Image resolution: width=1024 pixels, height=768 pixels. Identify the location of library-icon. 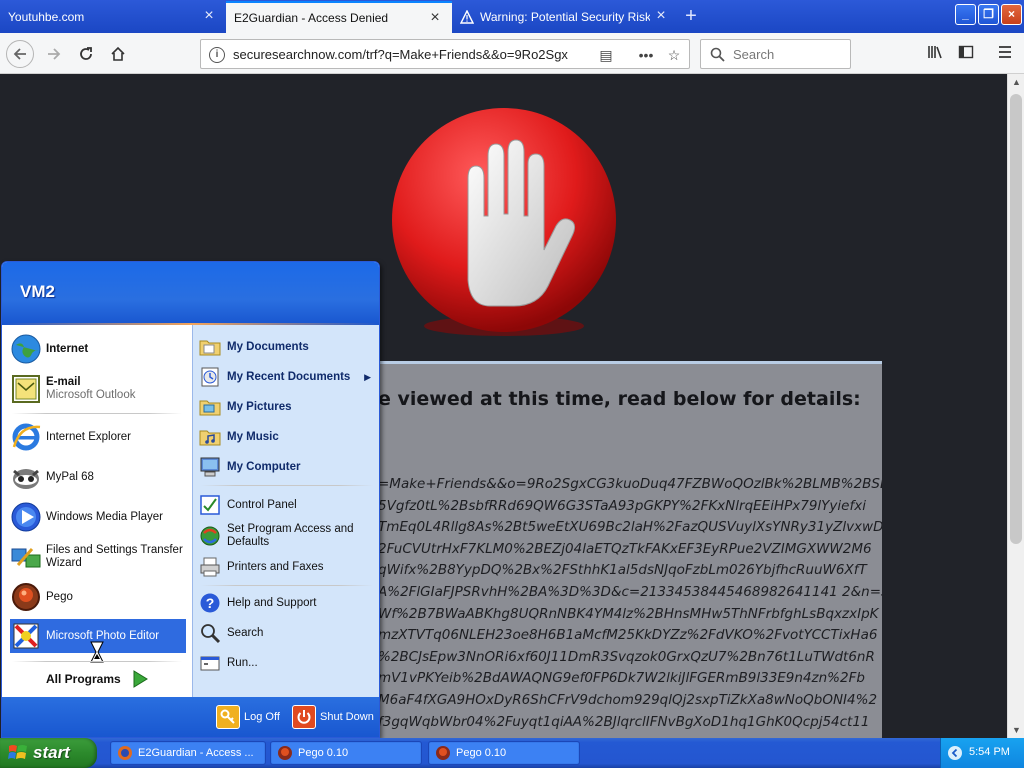
(935, 54).